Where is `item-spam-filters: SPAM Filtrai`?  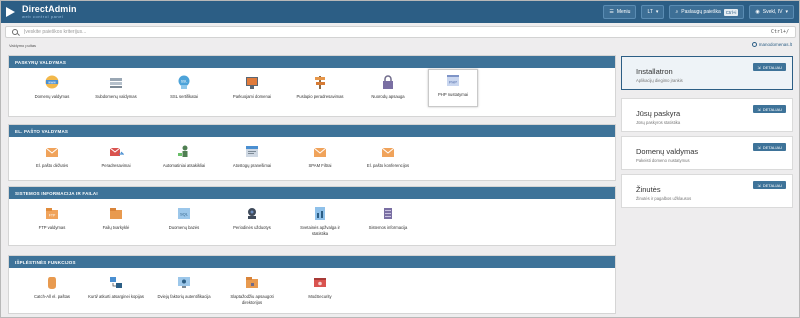 item-spam-filters: SPAM Filtrai is located at coordinates (320, 155).